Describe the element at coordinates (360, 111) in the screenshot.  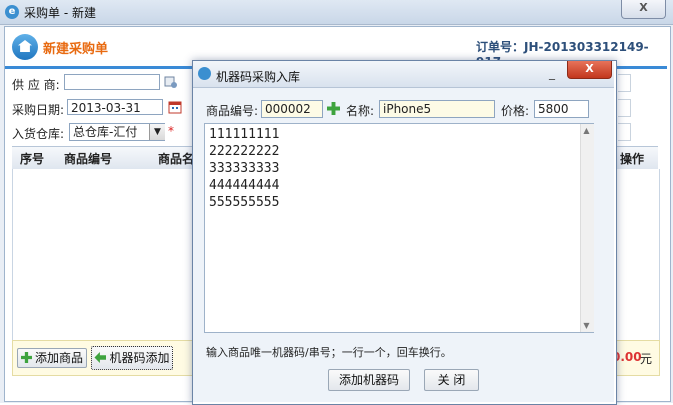
I see `product-name-label: 名称:` at that location.